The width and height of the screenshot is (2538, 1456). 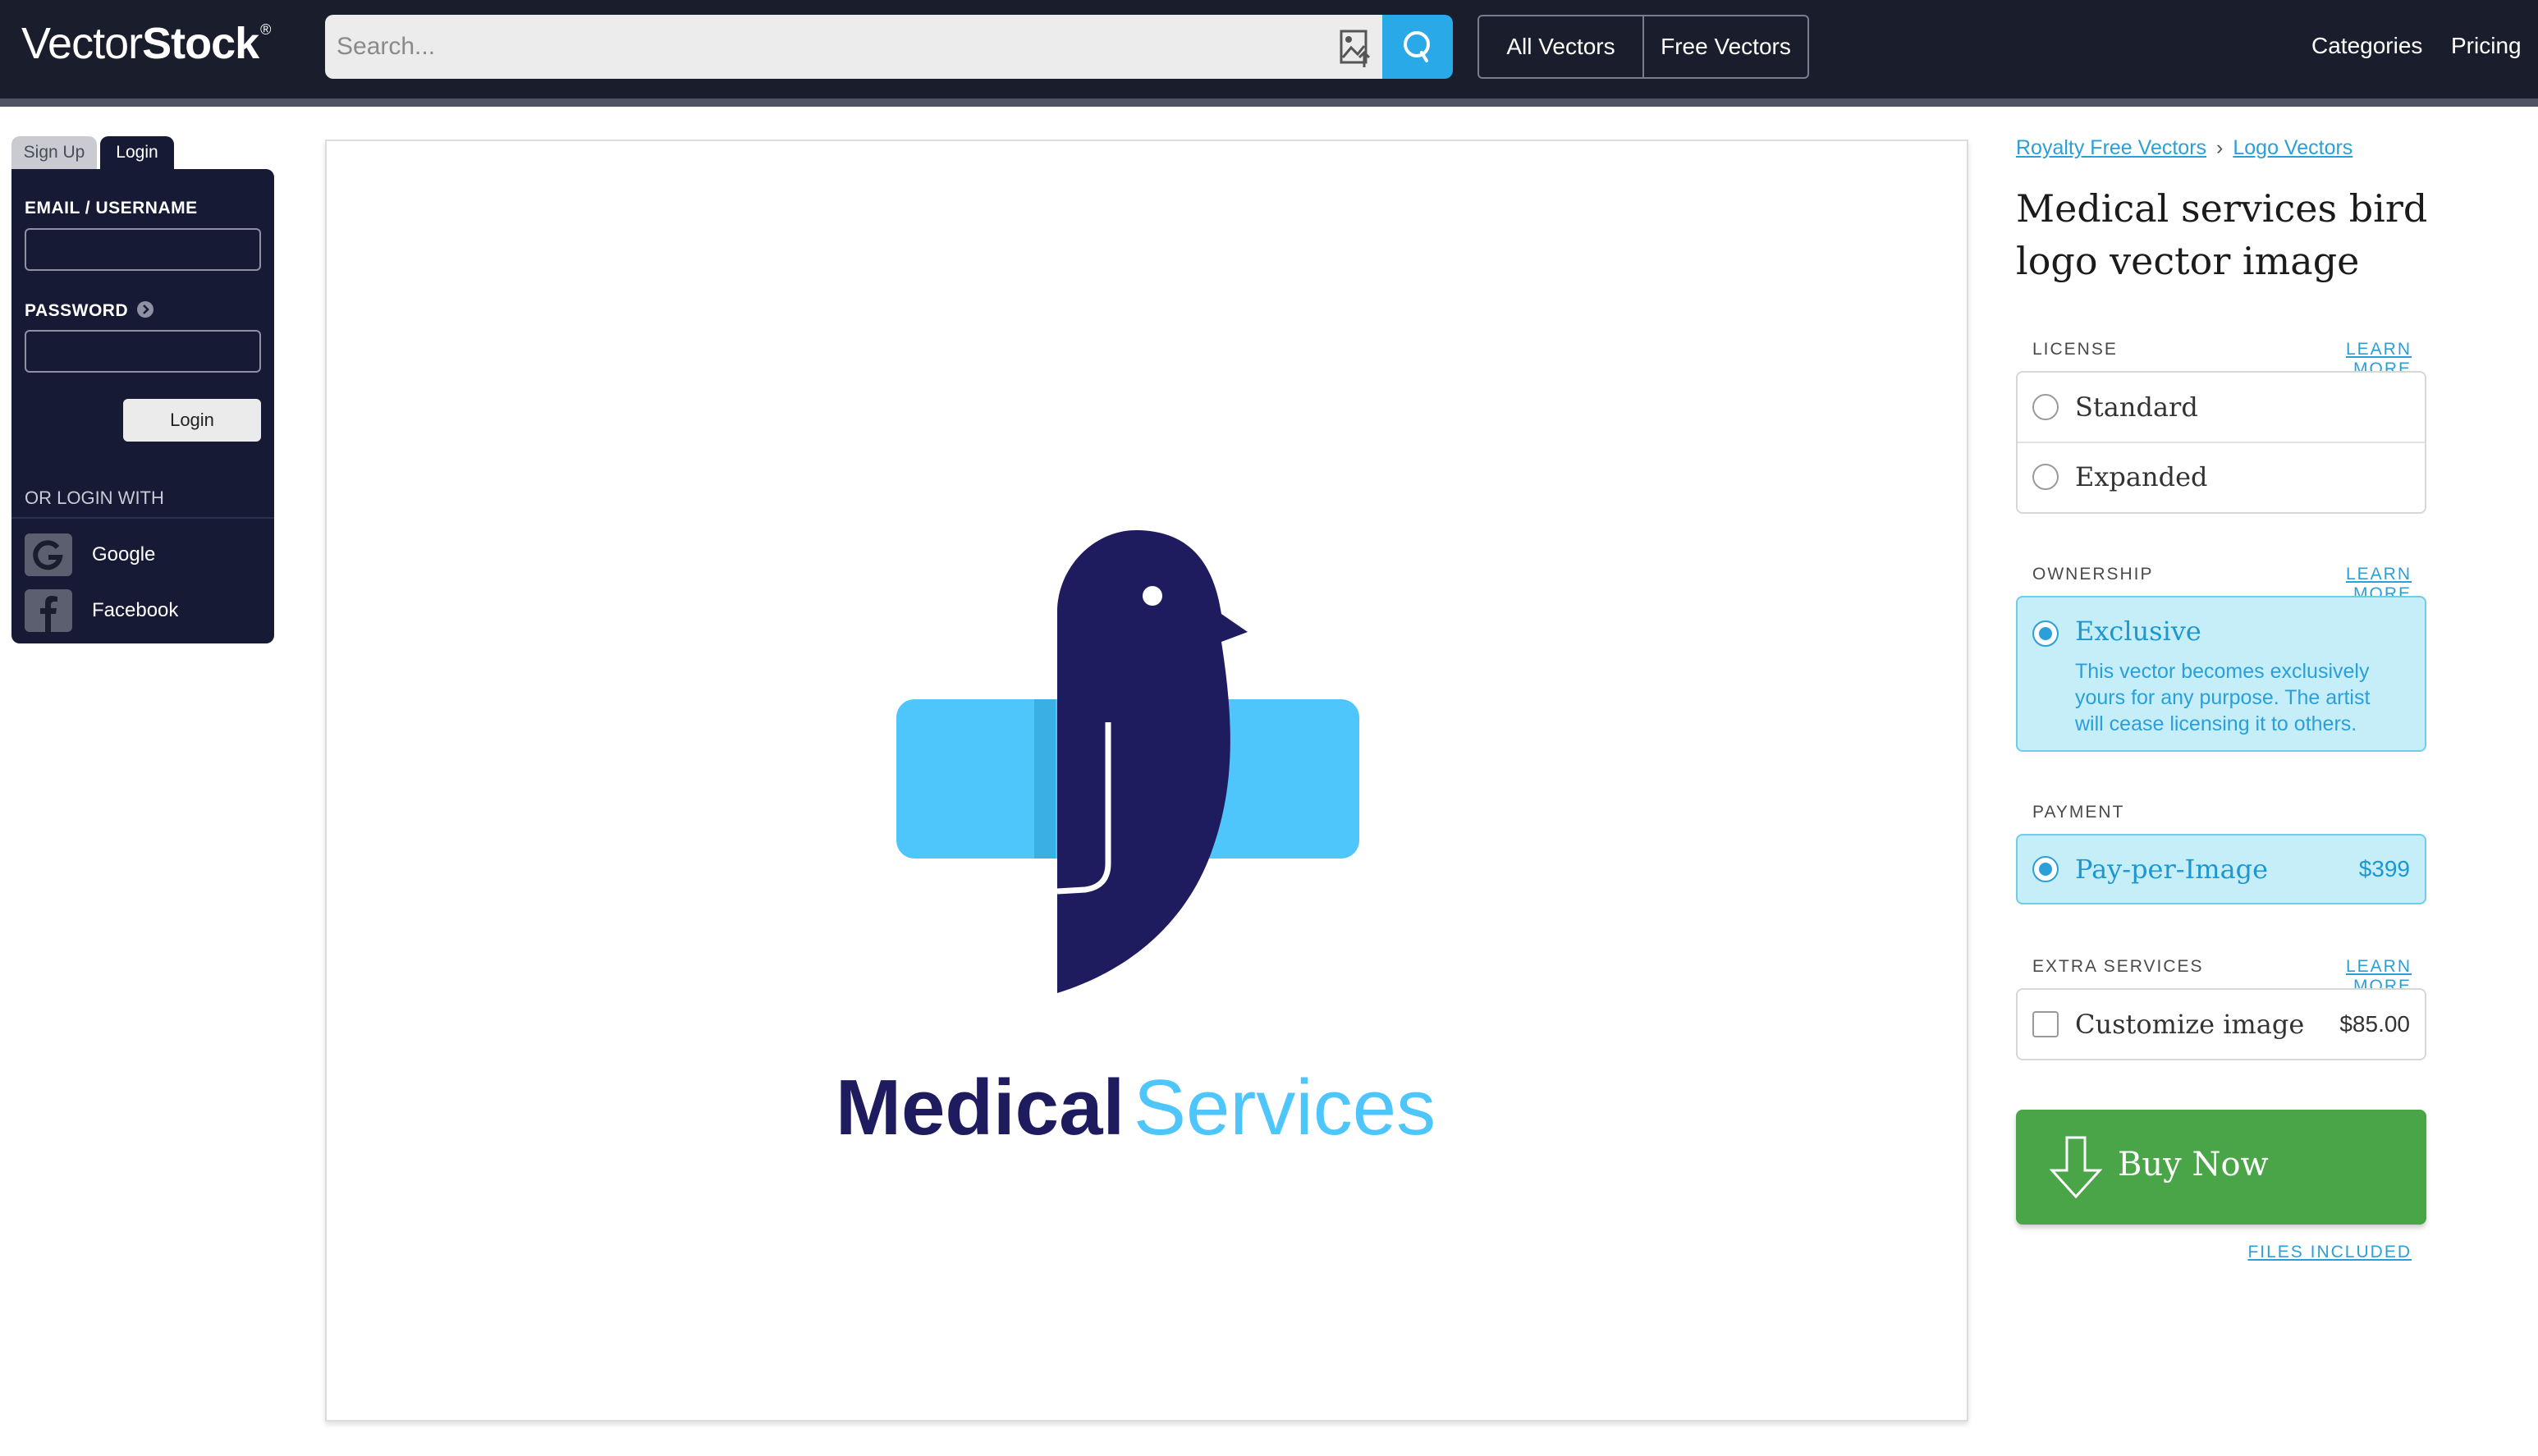 I want to click on customize-image-label: Customize image, so click(x=2190, y=1024).